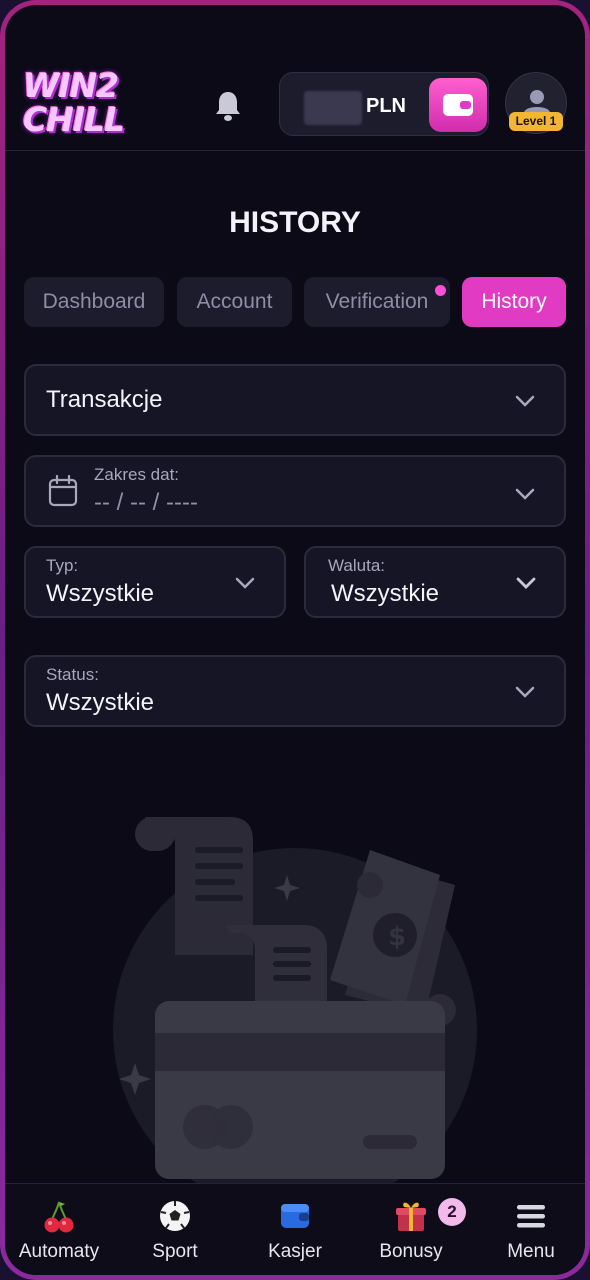 This screenshot has height=1280, width=590. What do you see at coordinates (385, 593) in the screenshot?
I see `currency-select-value: Wszystkie` at bounding box center [385, 593].